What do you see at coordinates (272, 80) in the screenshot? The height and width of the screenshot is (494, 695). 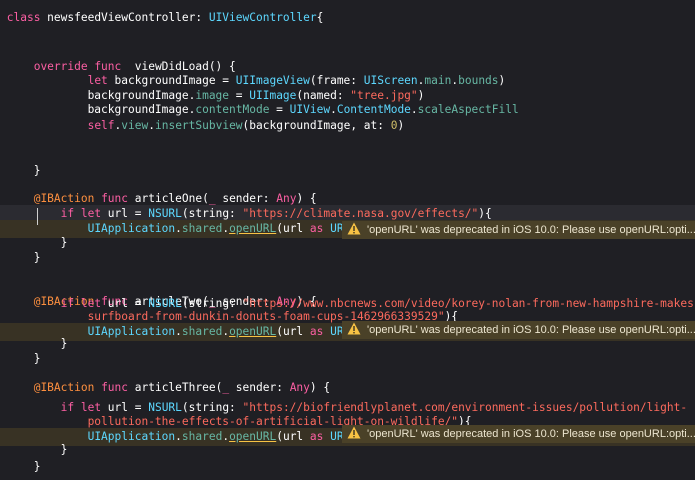 I see `code-token: UIImageView` at bounding box center [272, 80].